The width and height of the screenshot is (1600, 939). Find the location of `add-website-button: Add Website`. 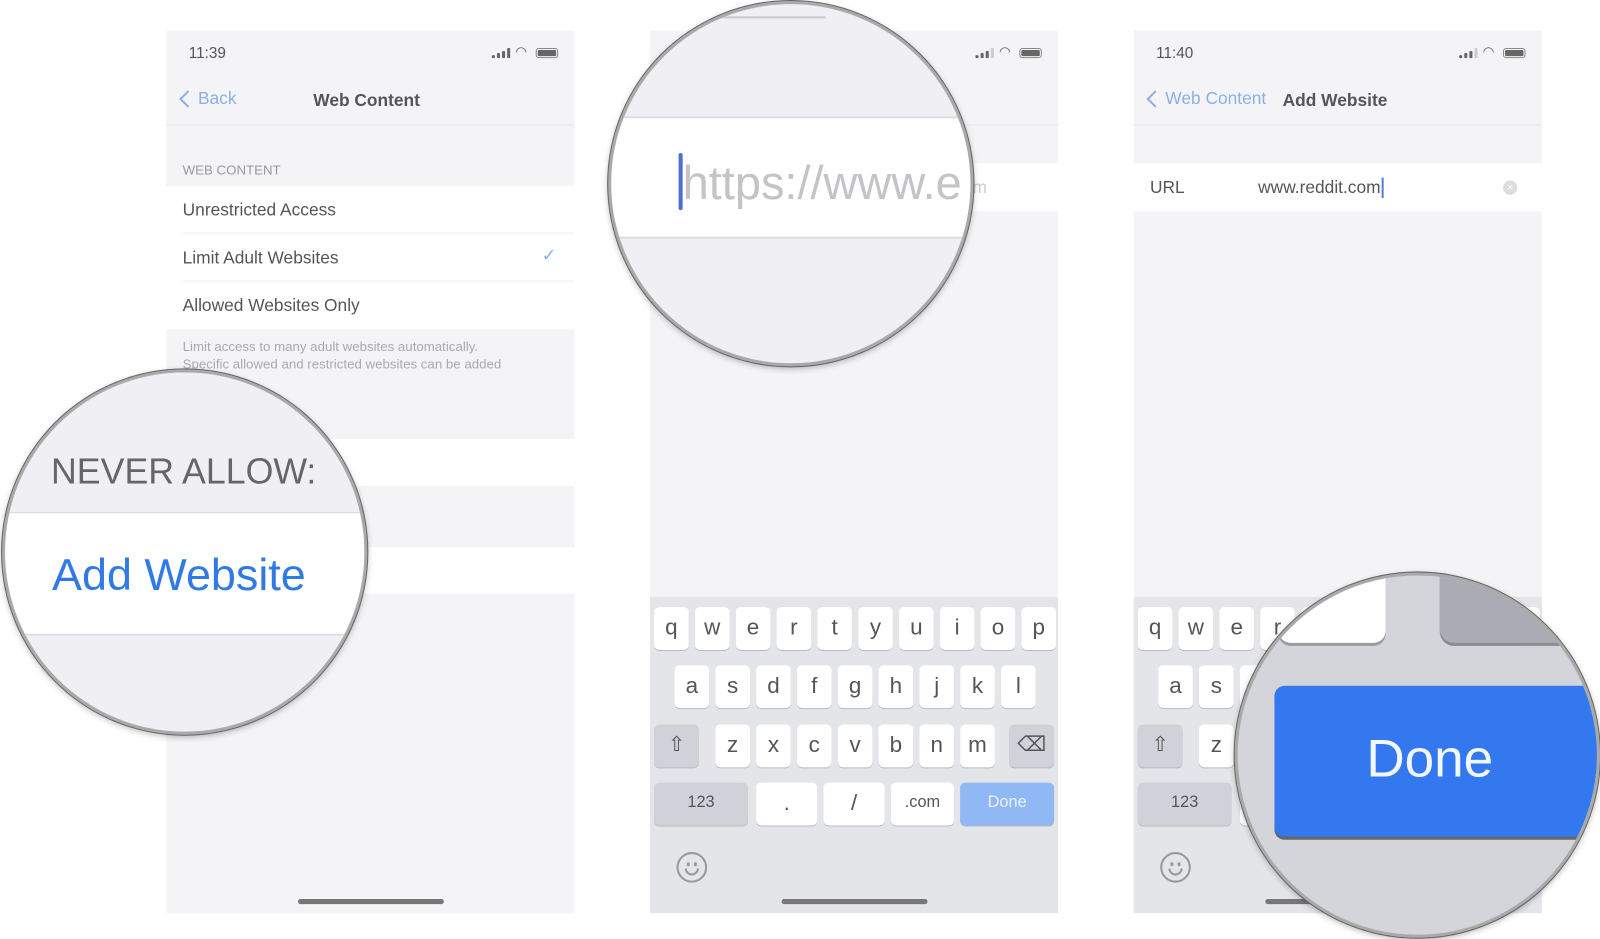

add-website-button: Add Website is located at coordinates (185, 574).